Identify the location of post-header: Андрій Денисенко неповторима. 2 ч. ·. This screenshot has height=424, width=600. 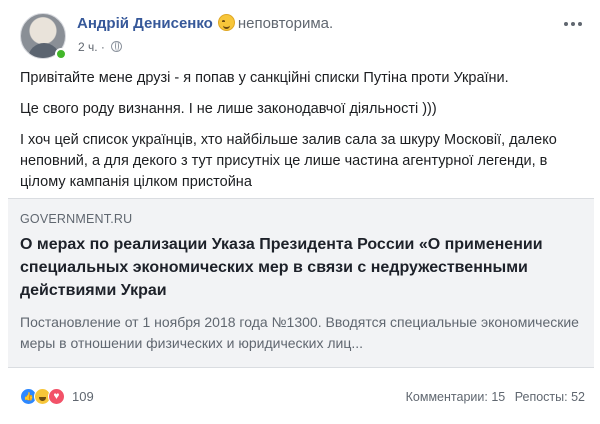
(302, 38).